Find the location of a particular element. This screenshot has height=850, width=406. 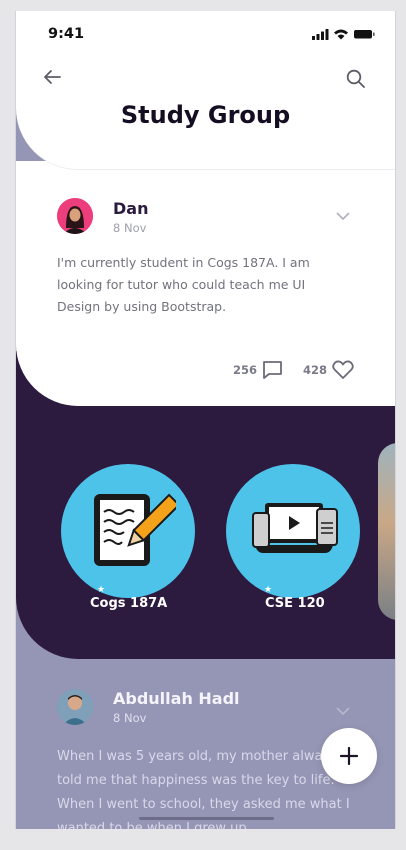

course-circle-cogs187a is located at coordinates (128, 531).